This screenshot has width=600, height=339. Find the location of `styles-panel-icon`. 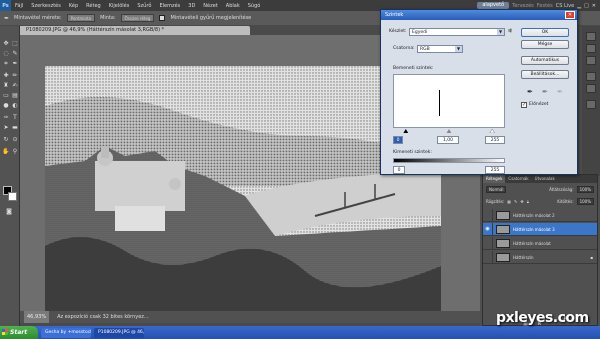

styles-panel-icon is located at coordinates (591, 60).